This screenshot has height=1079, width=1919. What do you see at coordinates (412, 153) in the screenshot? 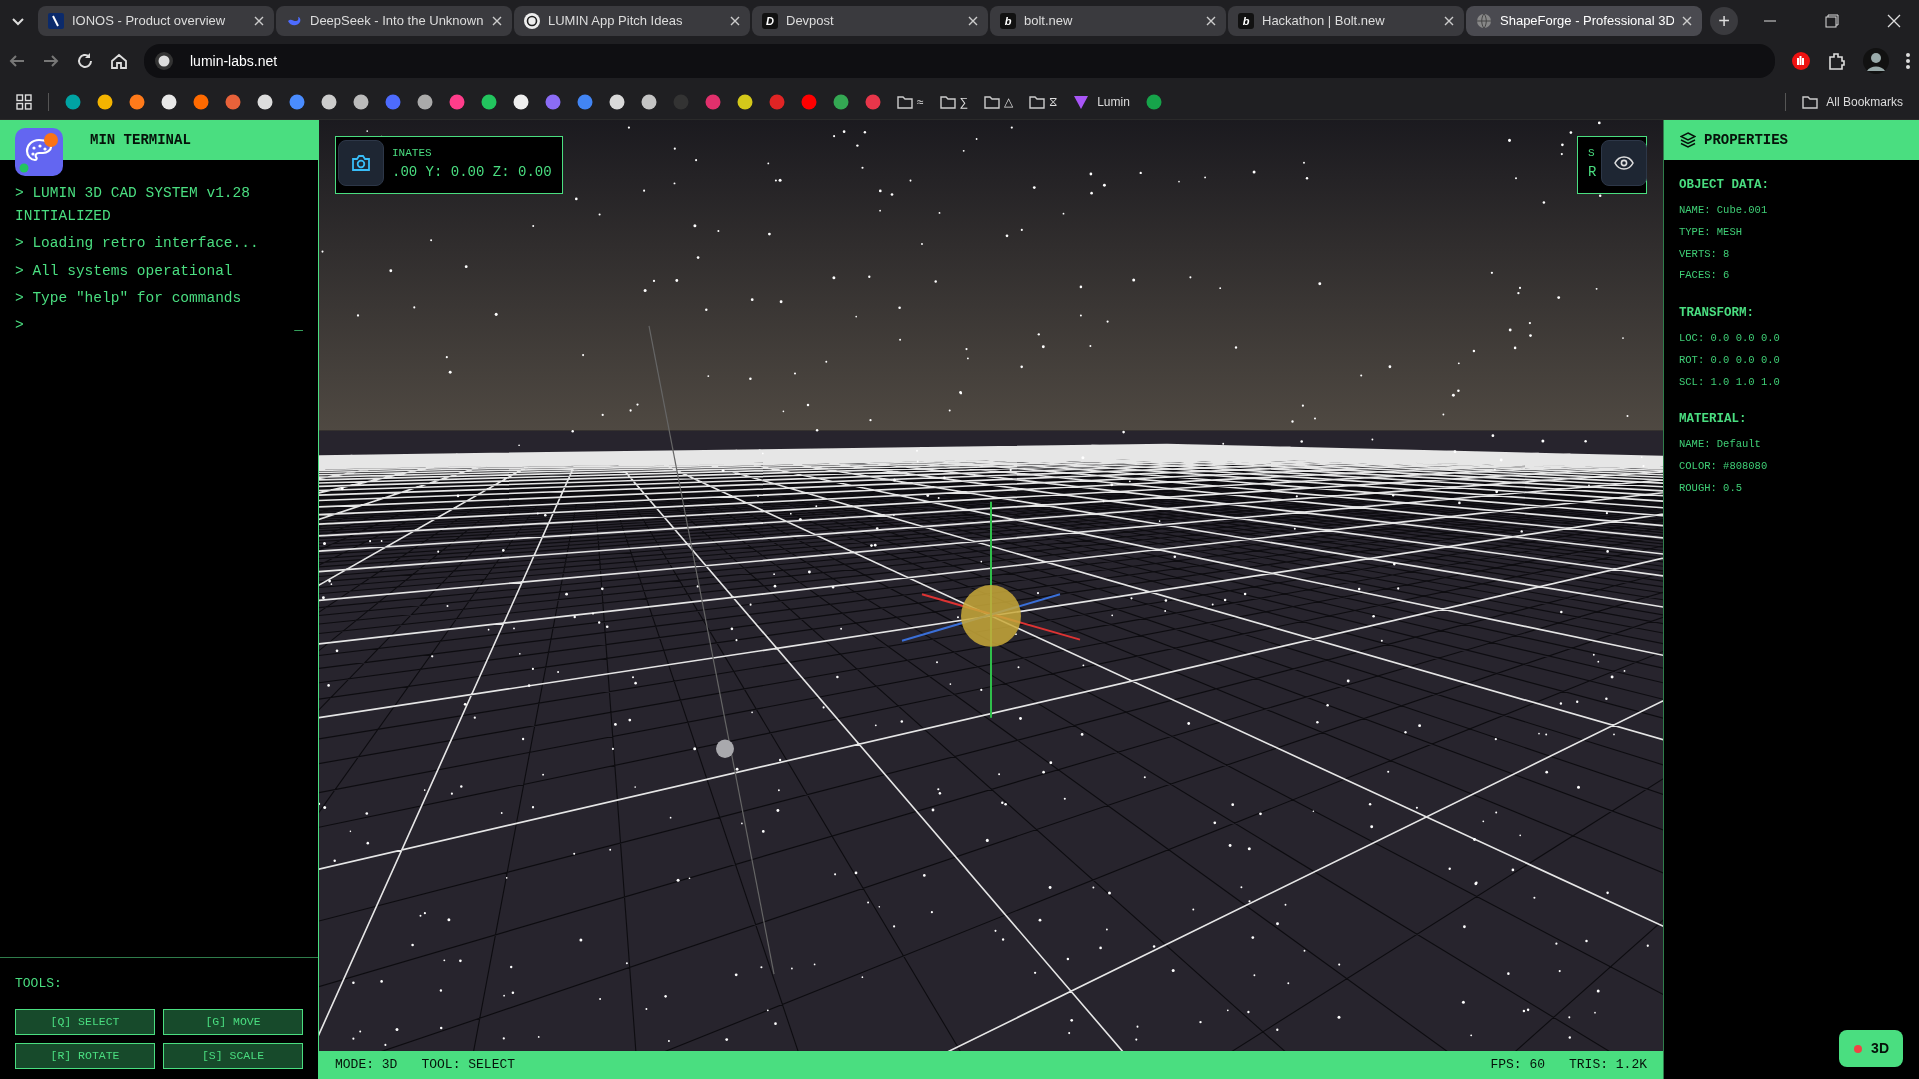
I see `coordinates-label: INATES` at bounding box center [412, 153].